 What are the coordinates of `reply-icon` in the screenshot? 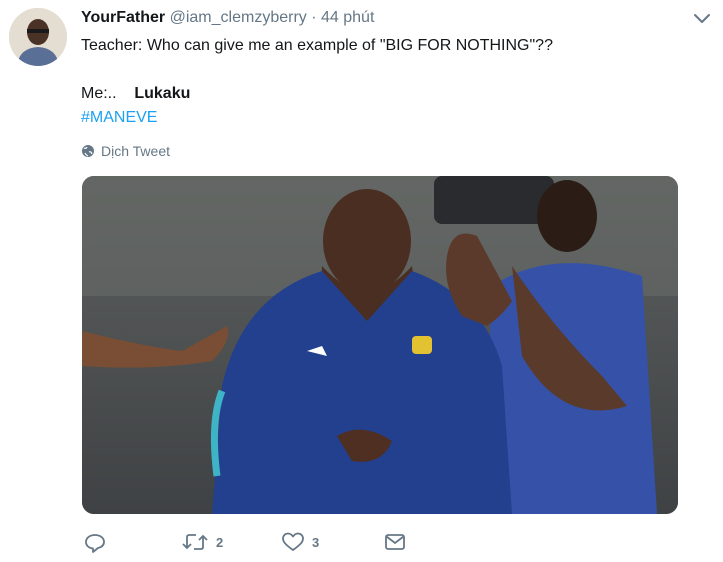 It's located at (95, 543).